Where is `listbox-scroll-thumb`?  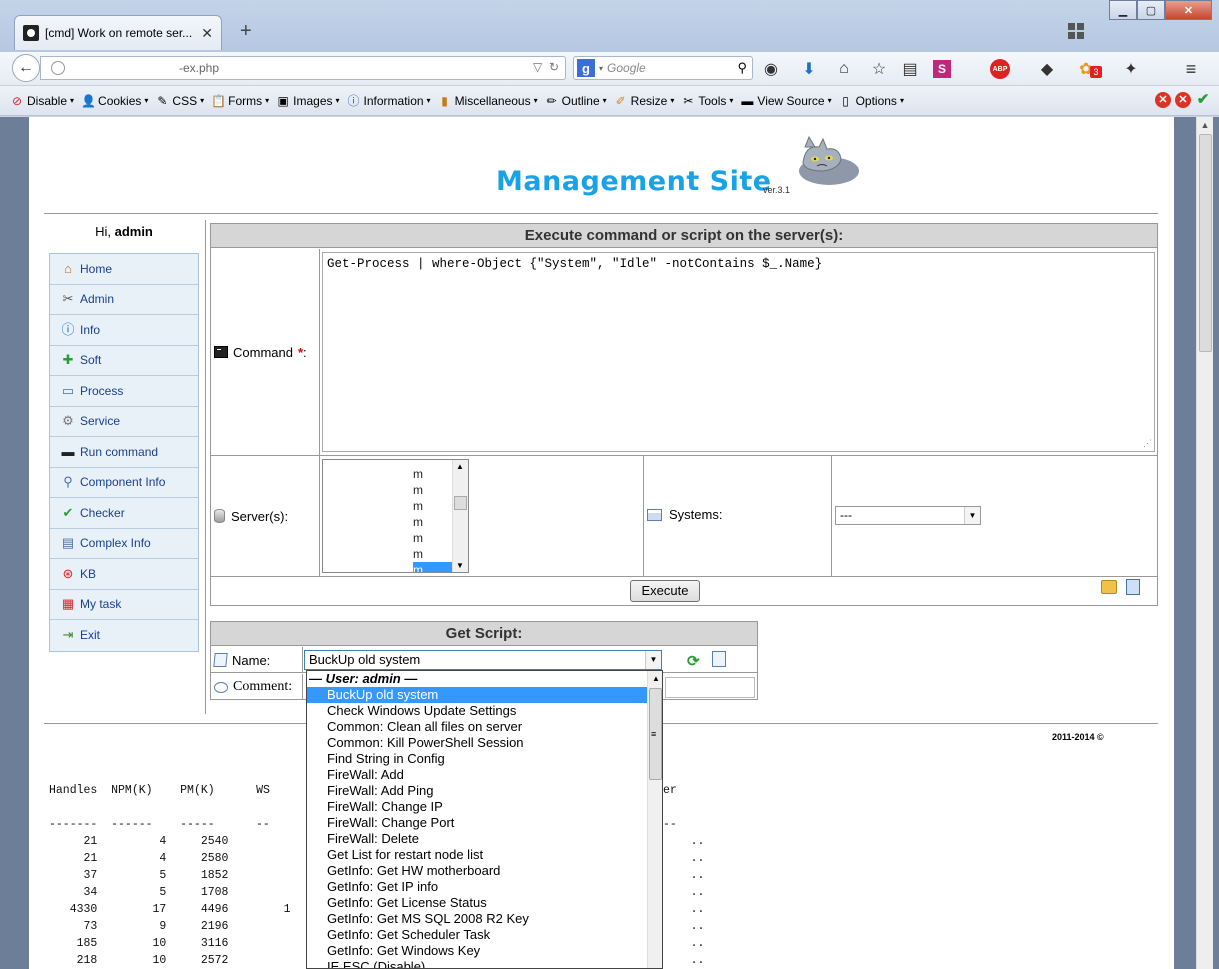
listbox-scroll-thumb is located at coordinates (460, 503).